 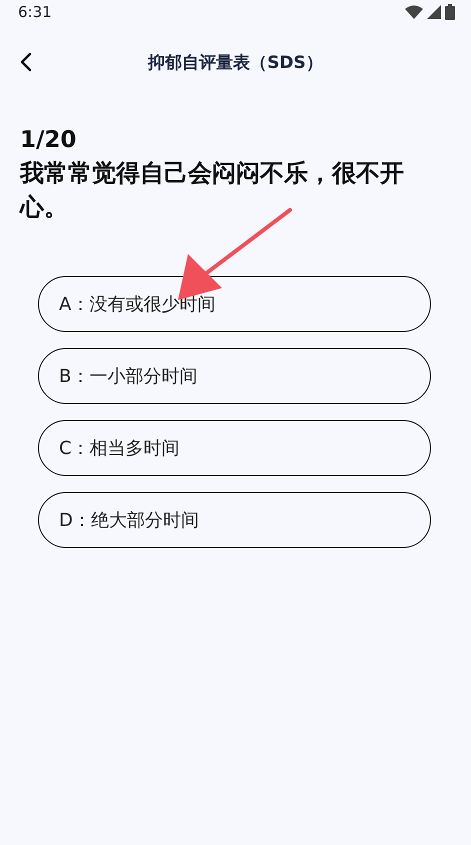 I want to click on answer-option: D：绝大部分时间, so click(x=234, y=520).